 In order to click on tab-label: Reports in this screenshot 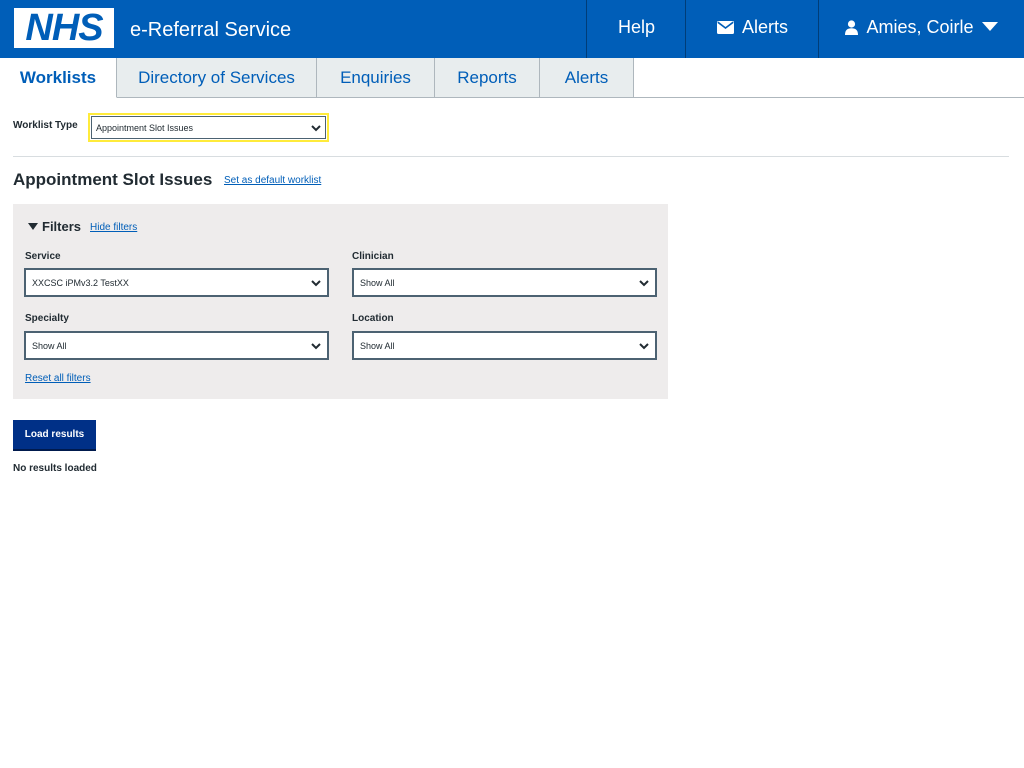, I will do `click(487, 77)`.